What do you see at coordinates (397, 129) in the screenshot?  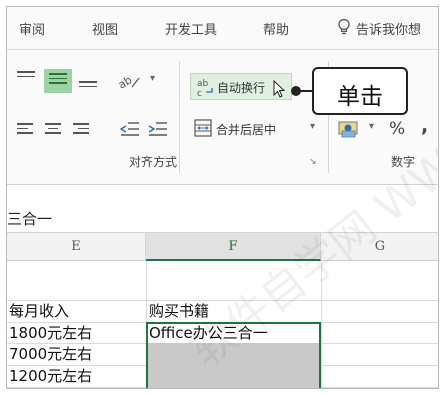 I see `percent-style-button: %` at bounding box center [397, 129].